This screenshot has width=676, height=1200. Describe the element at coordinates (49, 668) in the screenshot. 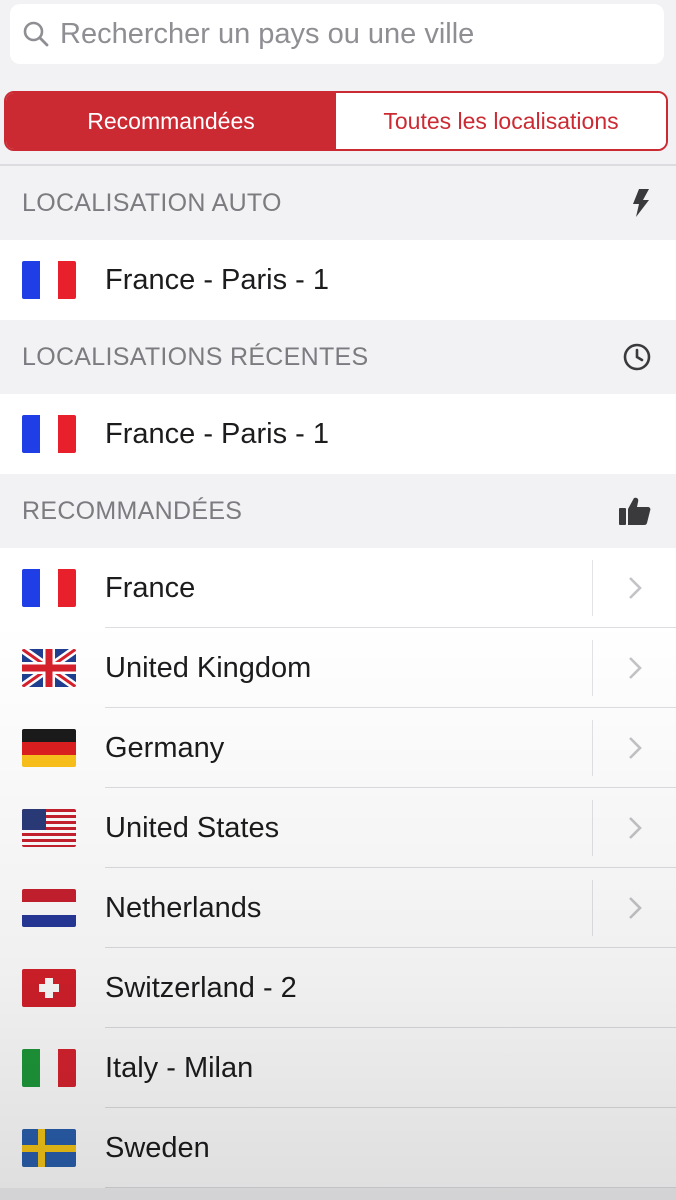

I see `uk-flag-icon` at that location.